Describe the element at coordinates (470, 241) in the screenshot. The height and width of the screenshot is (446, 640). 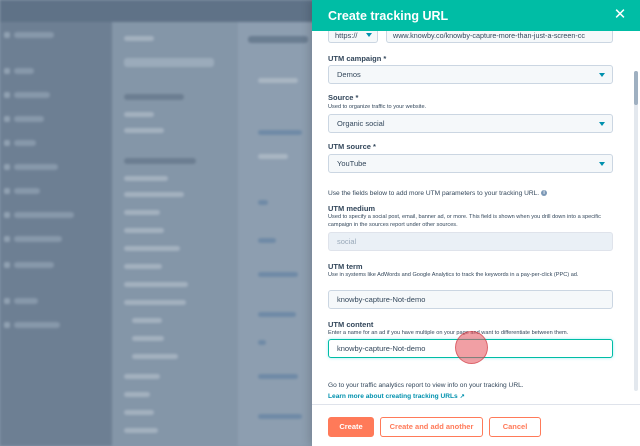
I see `utm-medium-field: social` at that location.